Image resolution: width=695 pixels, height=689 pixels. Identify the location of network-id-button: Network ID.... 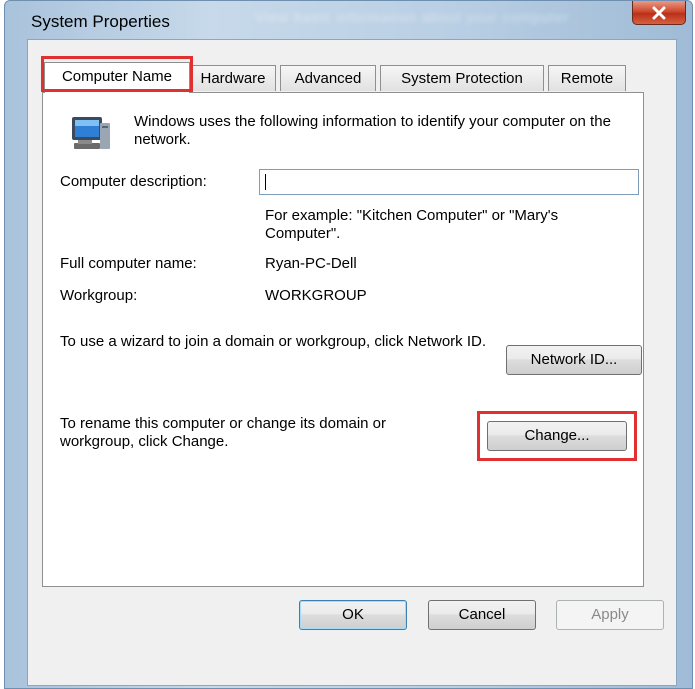
(574, 360).